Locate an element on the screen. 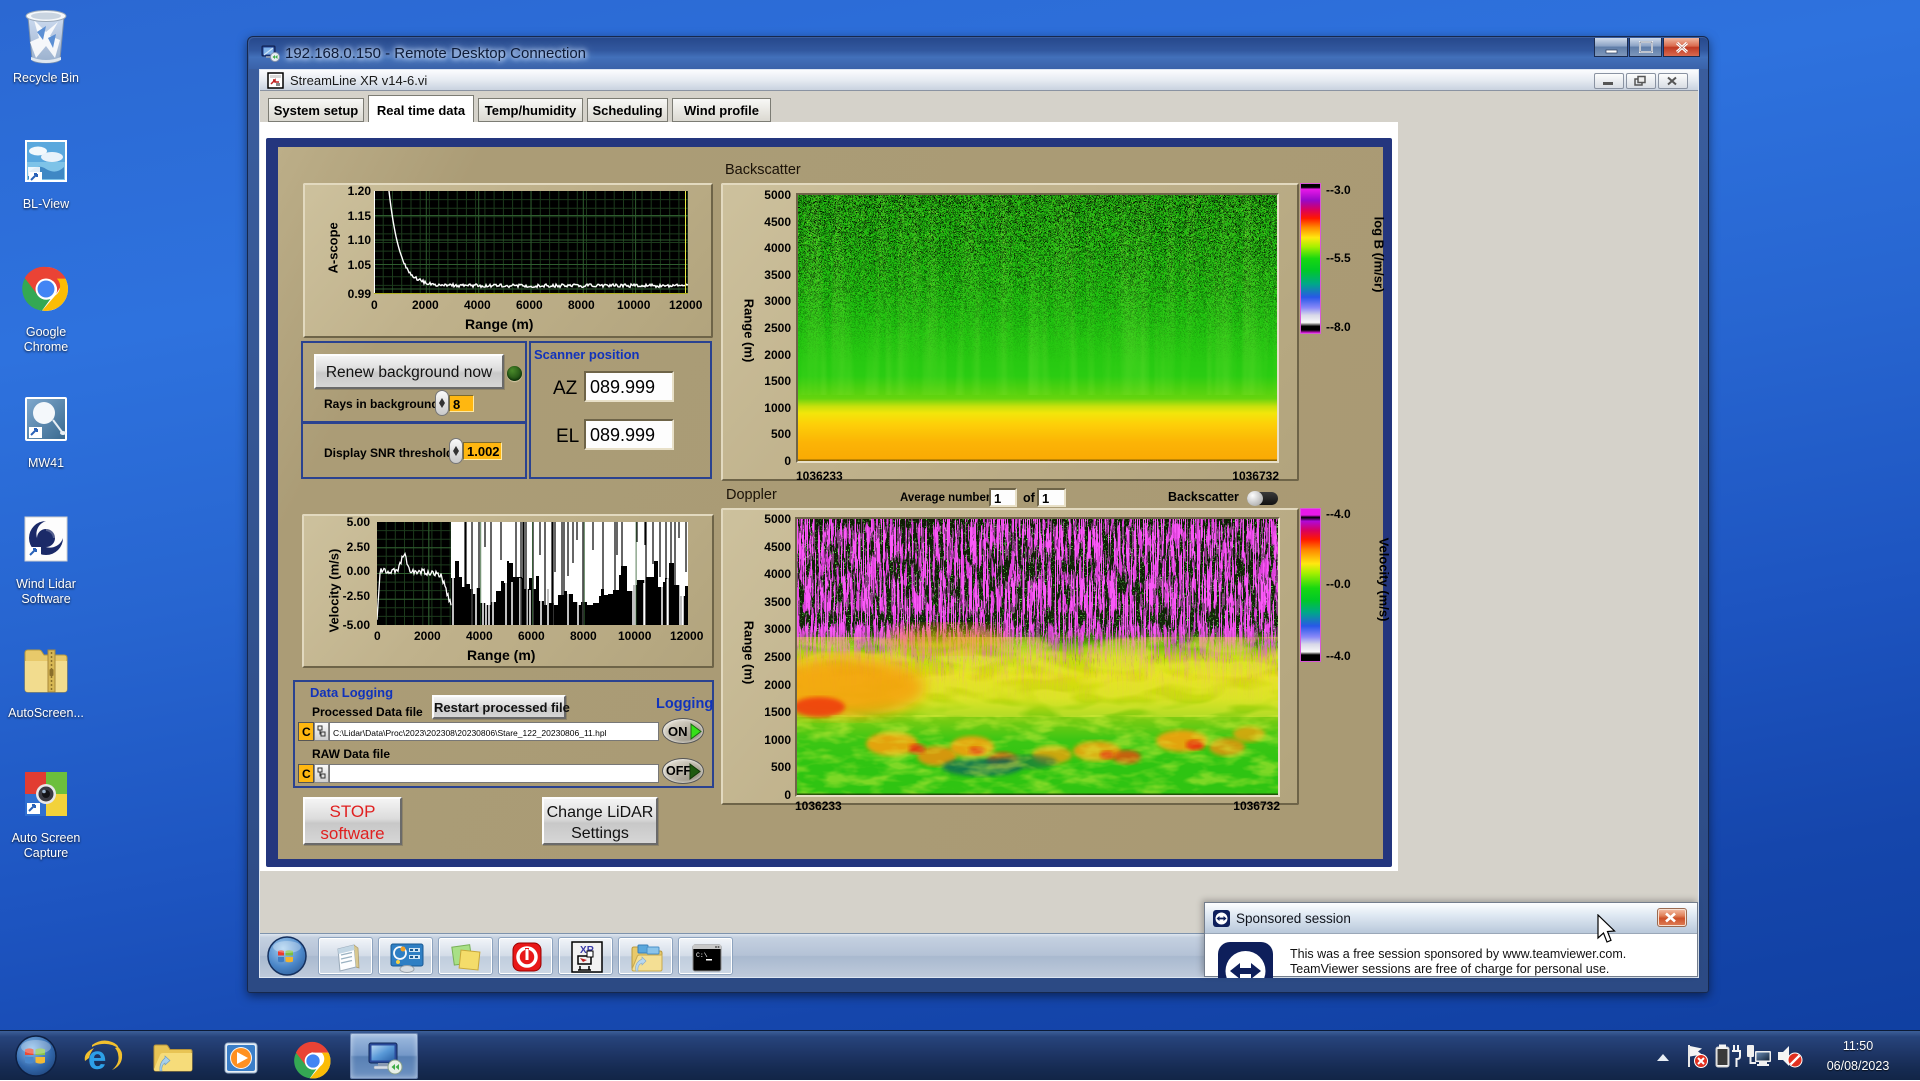 This screenshot has width=1920, height=1081. svg-text: C:\ is located at coordinates (702, 955).